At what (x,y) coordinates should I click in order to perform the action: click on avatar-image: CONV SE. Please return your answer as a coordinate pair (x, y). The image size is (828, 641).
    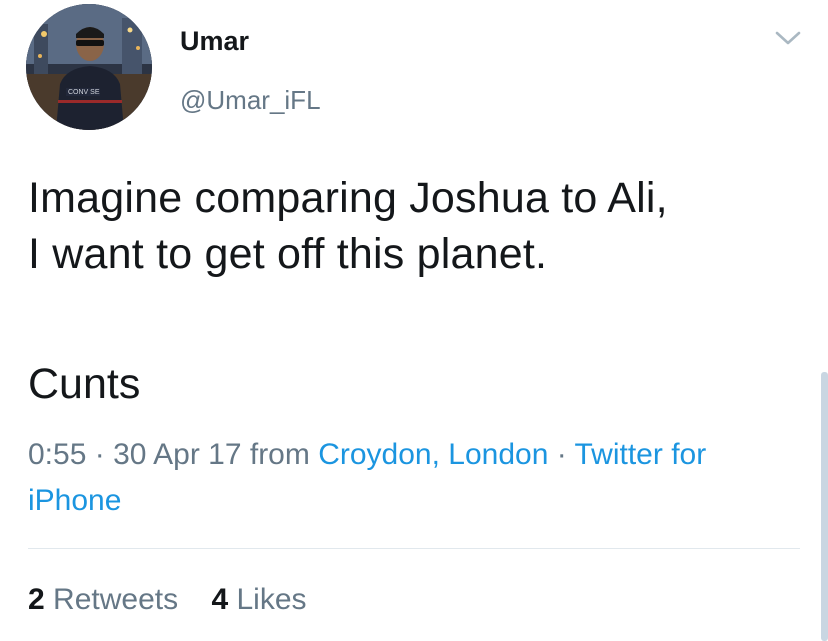
    Looking at the image, I should click on (89, 67).